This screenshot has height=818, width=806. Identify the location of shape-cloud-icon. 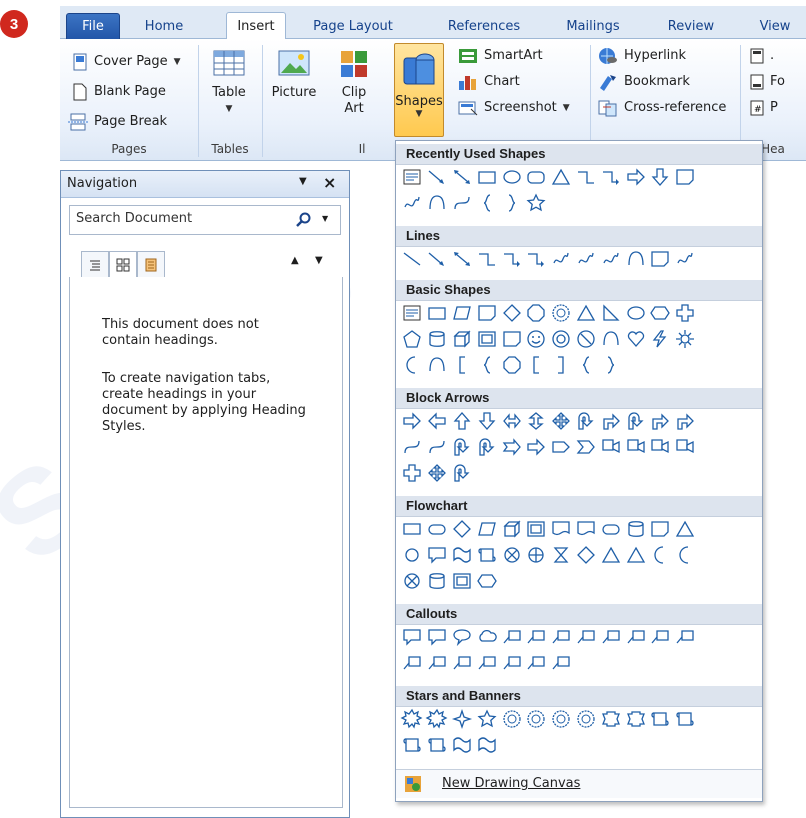
(486, 637).